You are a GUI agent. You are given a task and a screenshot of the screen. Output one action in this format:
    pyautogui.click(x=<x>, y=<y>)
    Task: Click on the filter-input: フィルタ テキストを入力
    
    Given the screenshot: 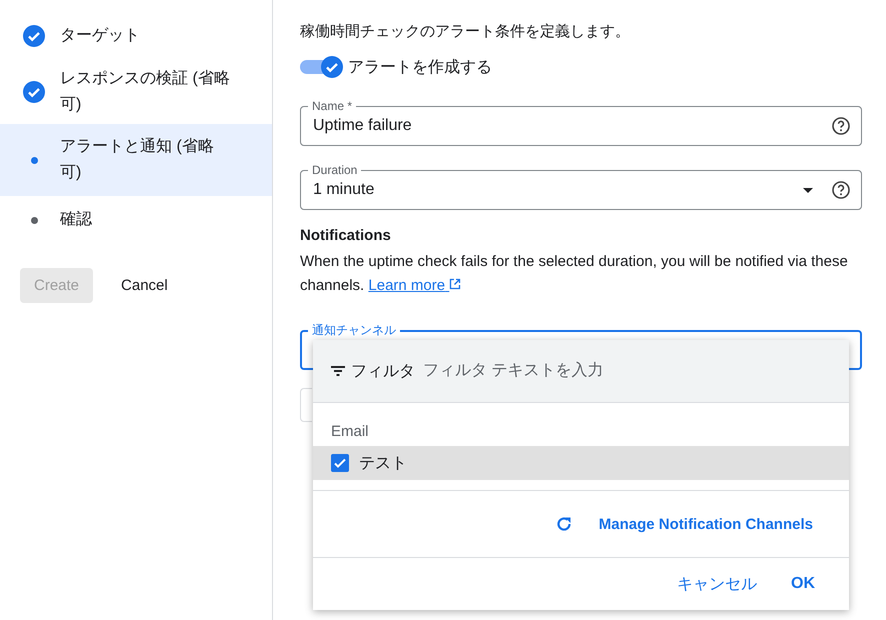 What is the action you would take?
    pyautogui.click(x=626, y=371)
    